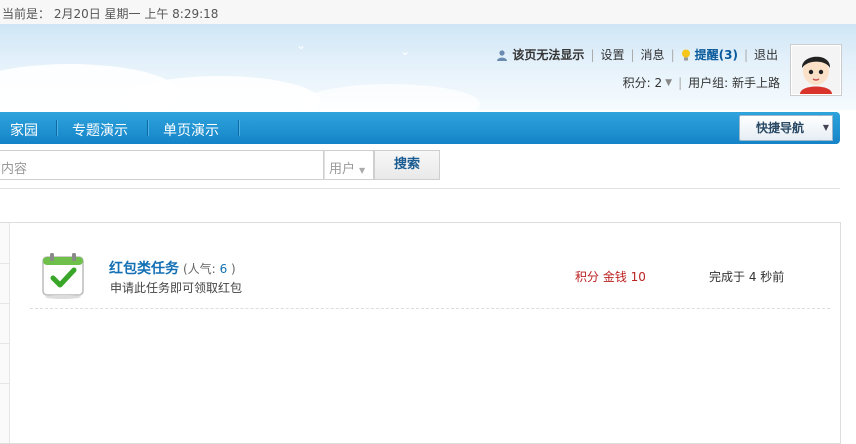  Describe the element at coordinates (407, 165) in the screenshot. I see `search-button: 搜索` at that location.